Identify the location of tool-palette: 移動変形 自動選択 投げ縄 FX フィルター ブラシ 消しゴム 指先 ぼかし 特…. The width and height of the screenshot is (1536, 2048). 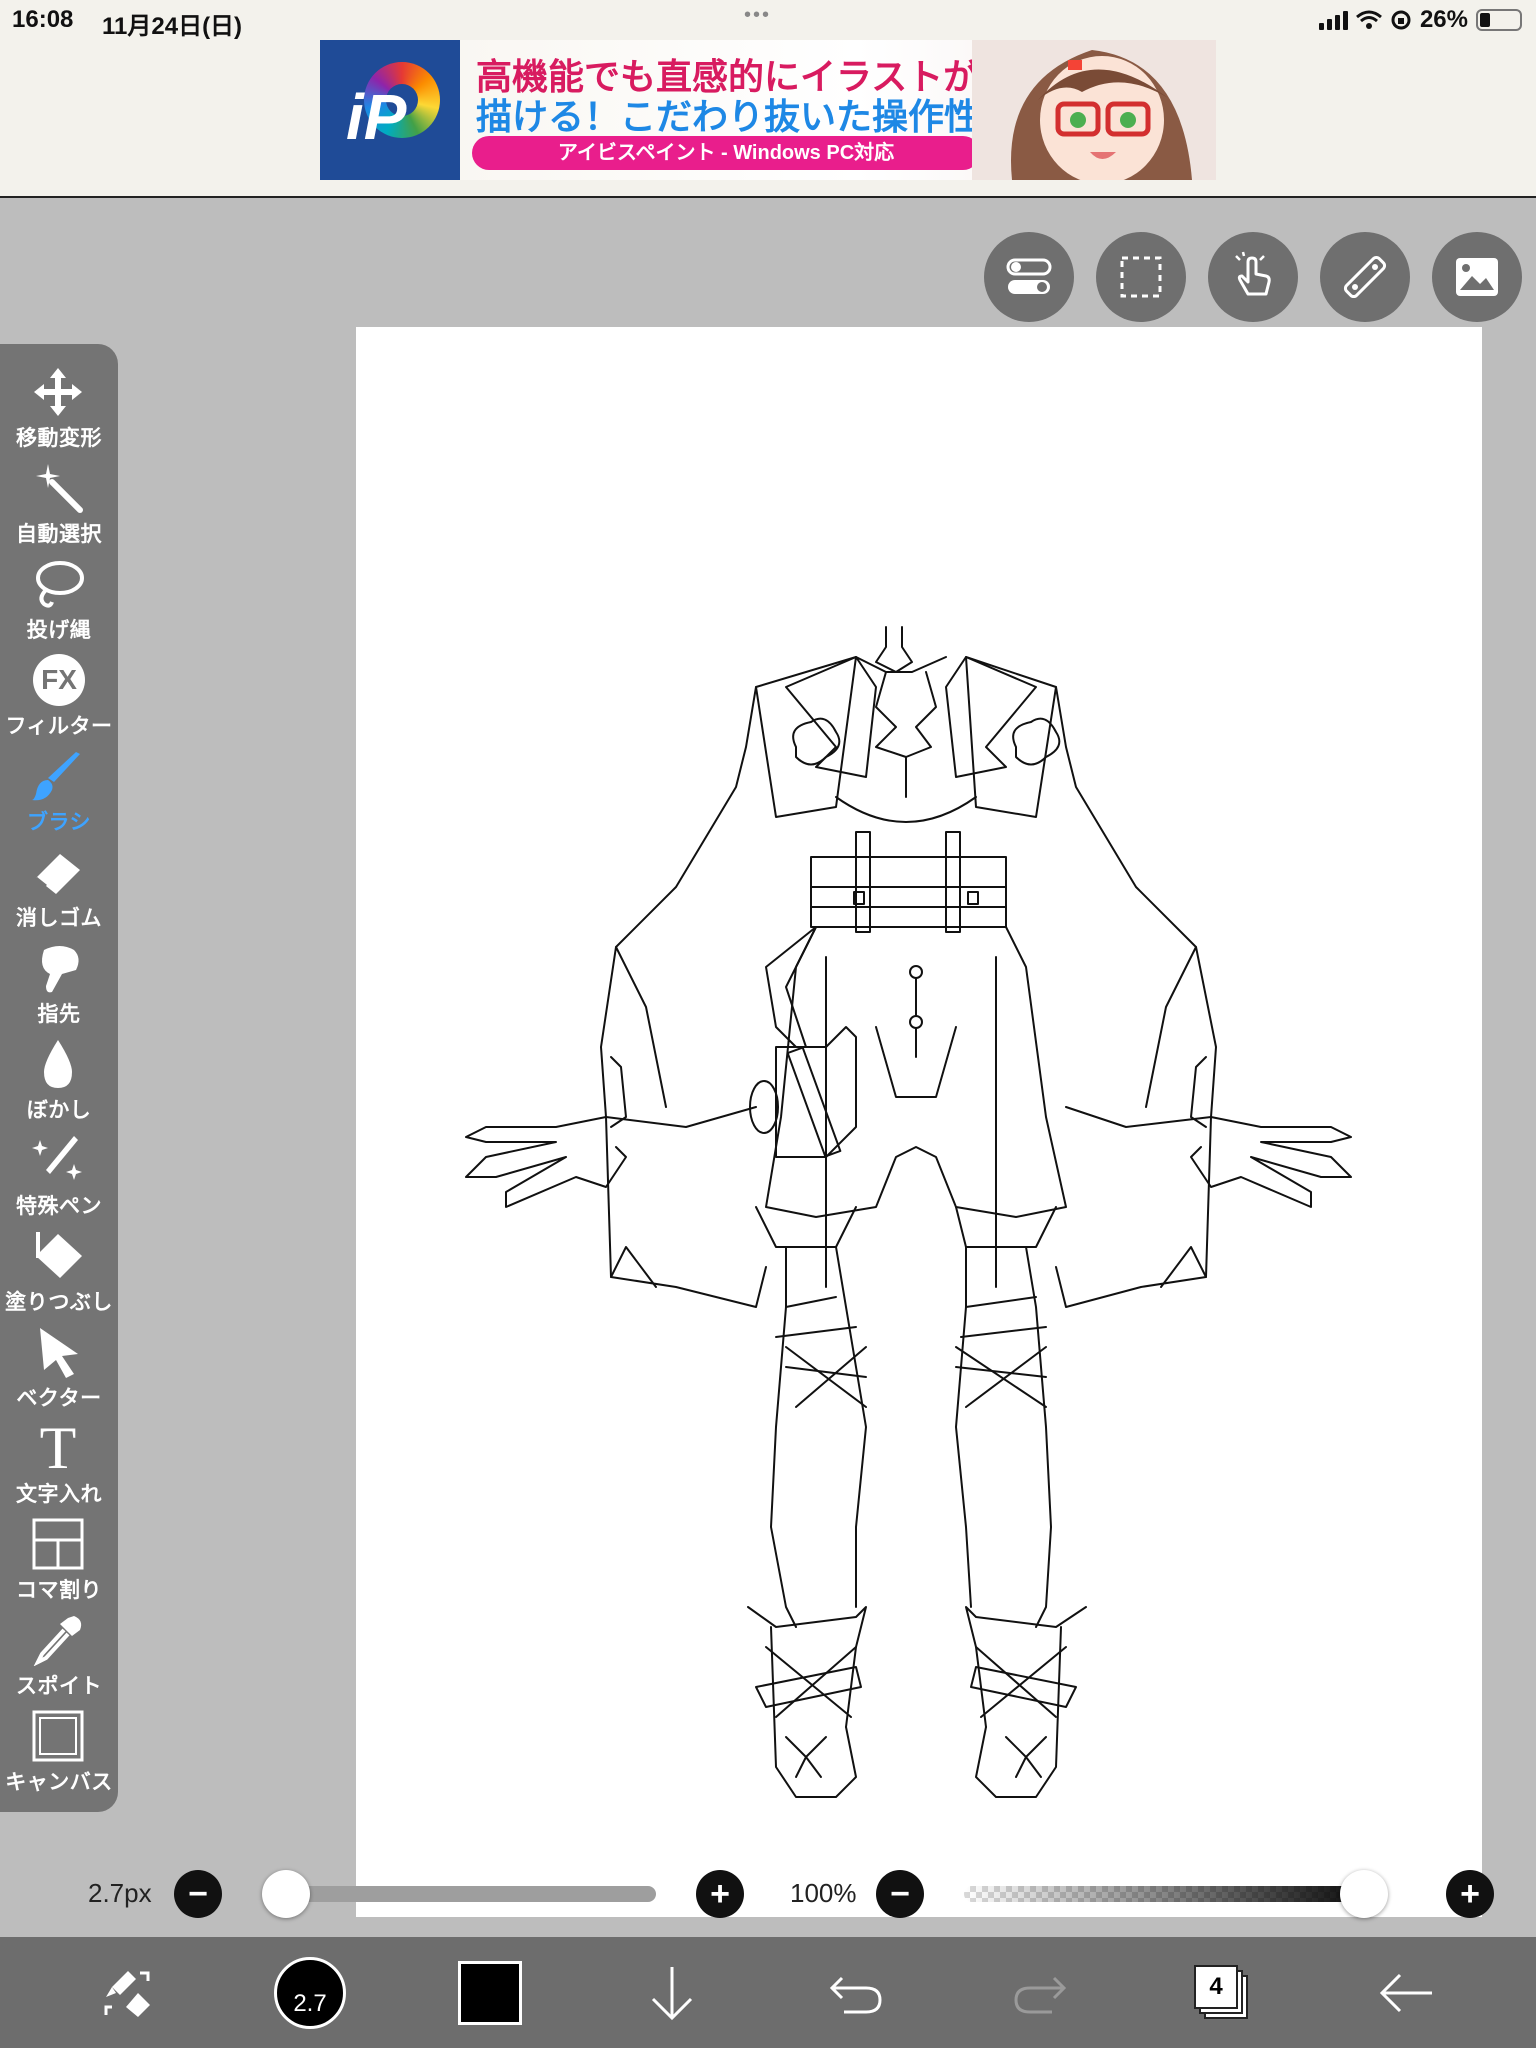
(59, 1078).